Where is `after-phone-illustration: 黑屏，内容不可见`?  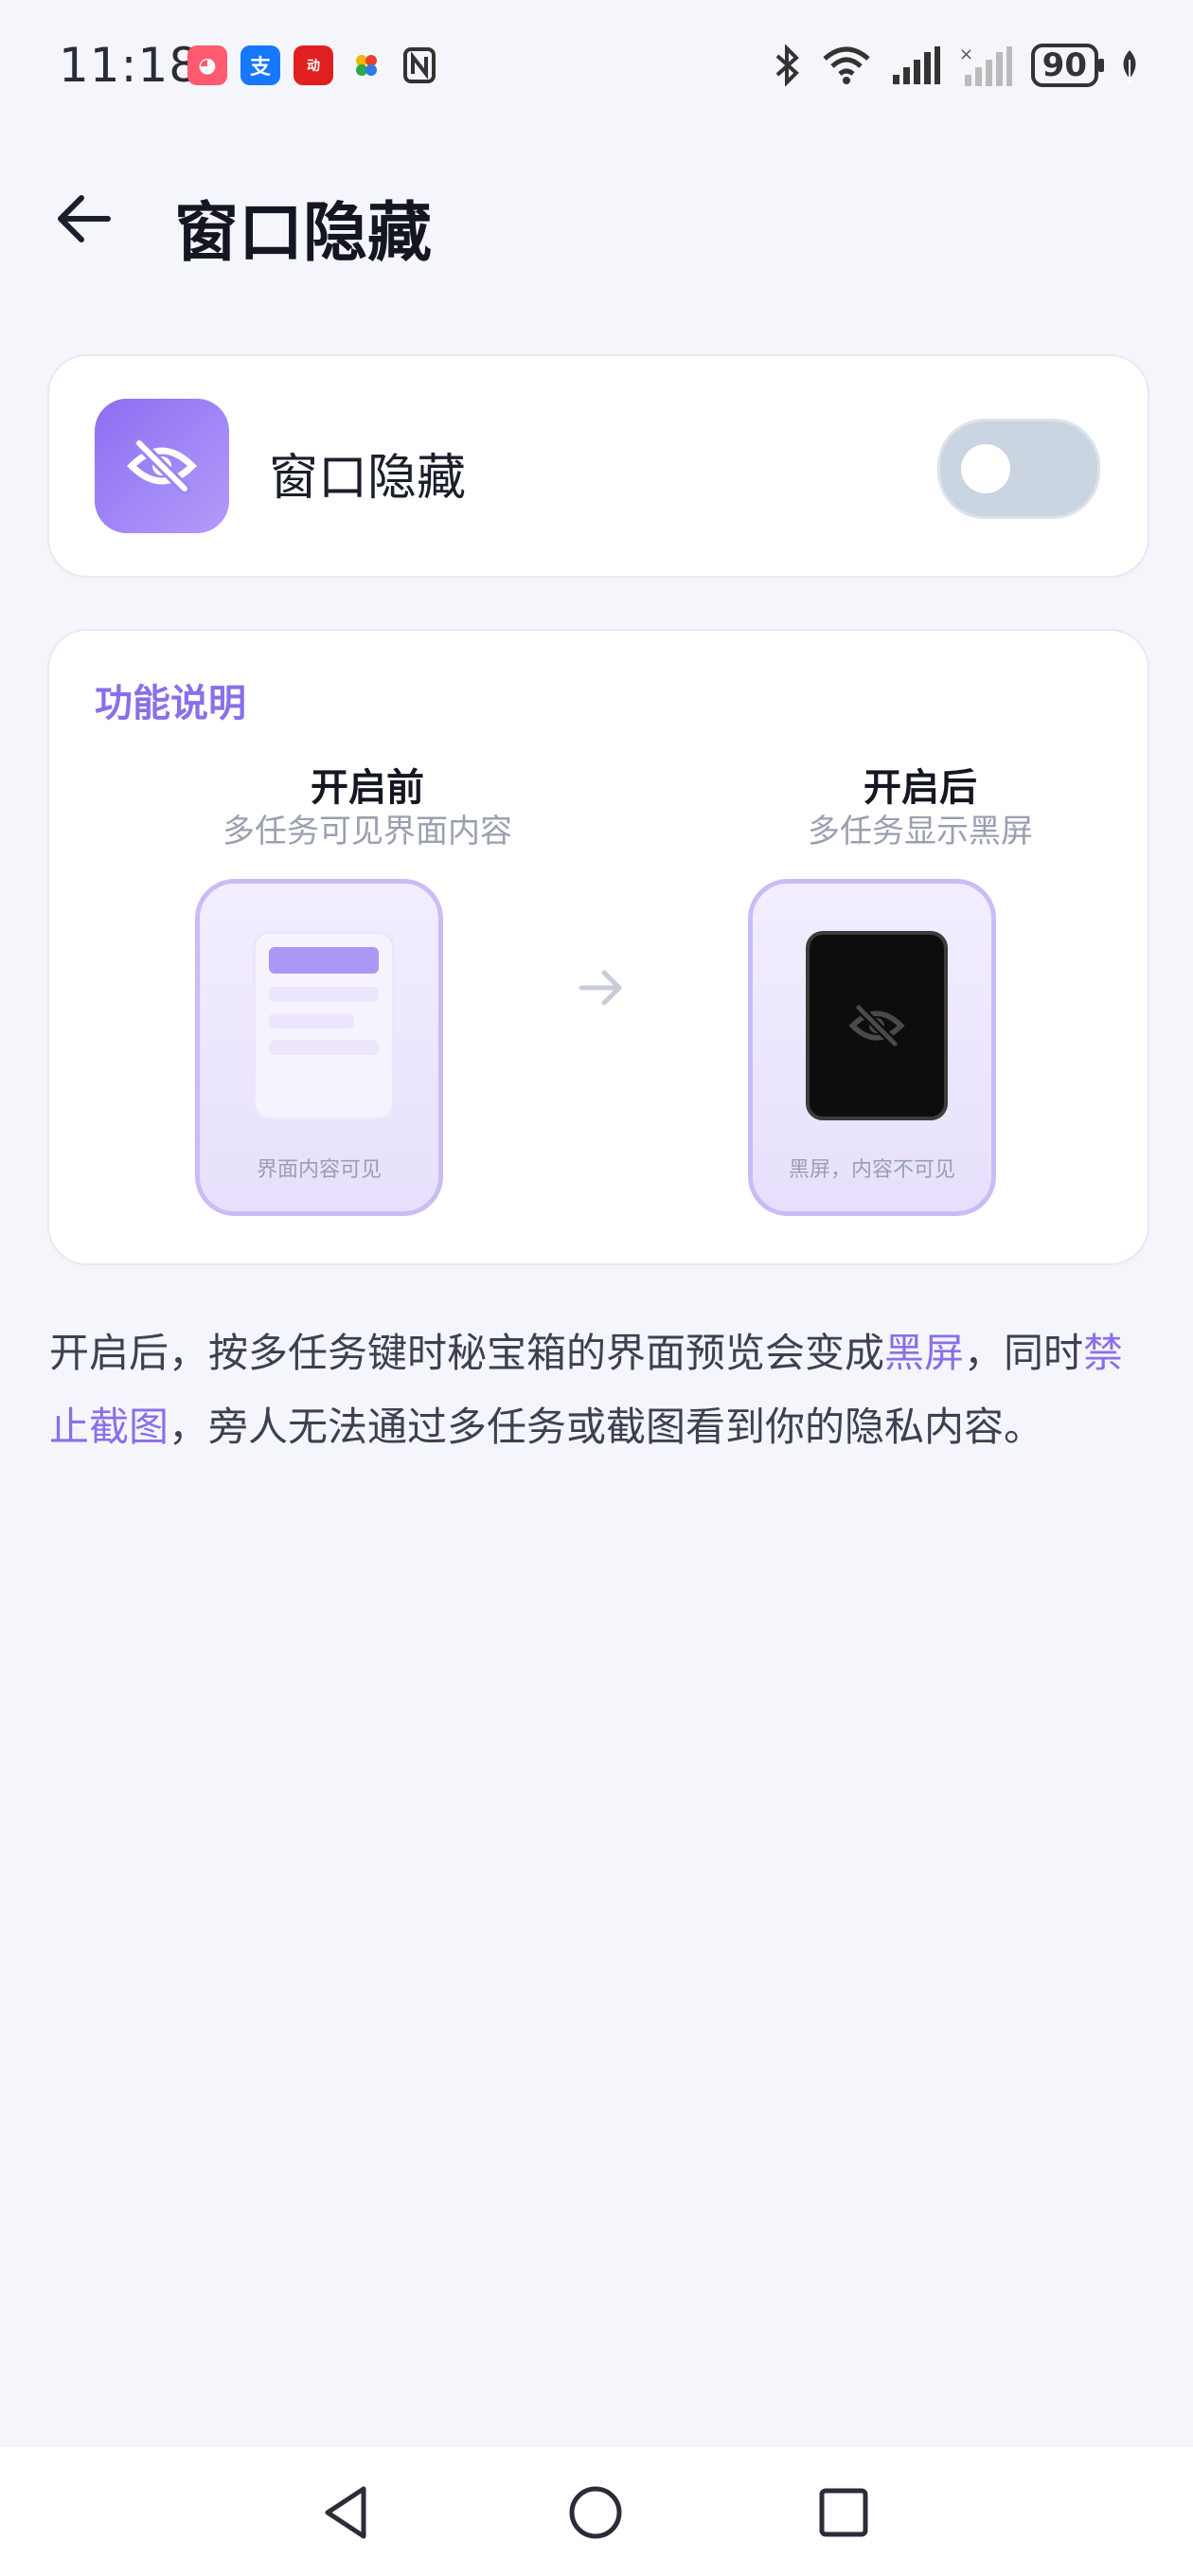 after-phone-illustration: 黑屏，内容不可见 is located at coordinates (872, 1047).